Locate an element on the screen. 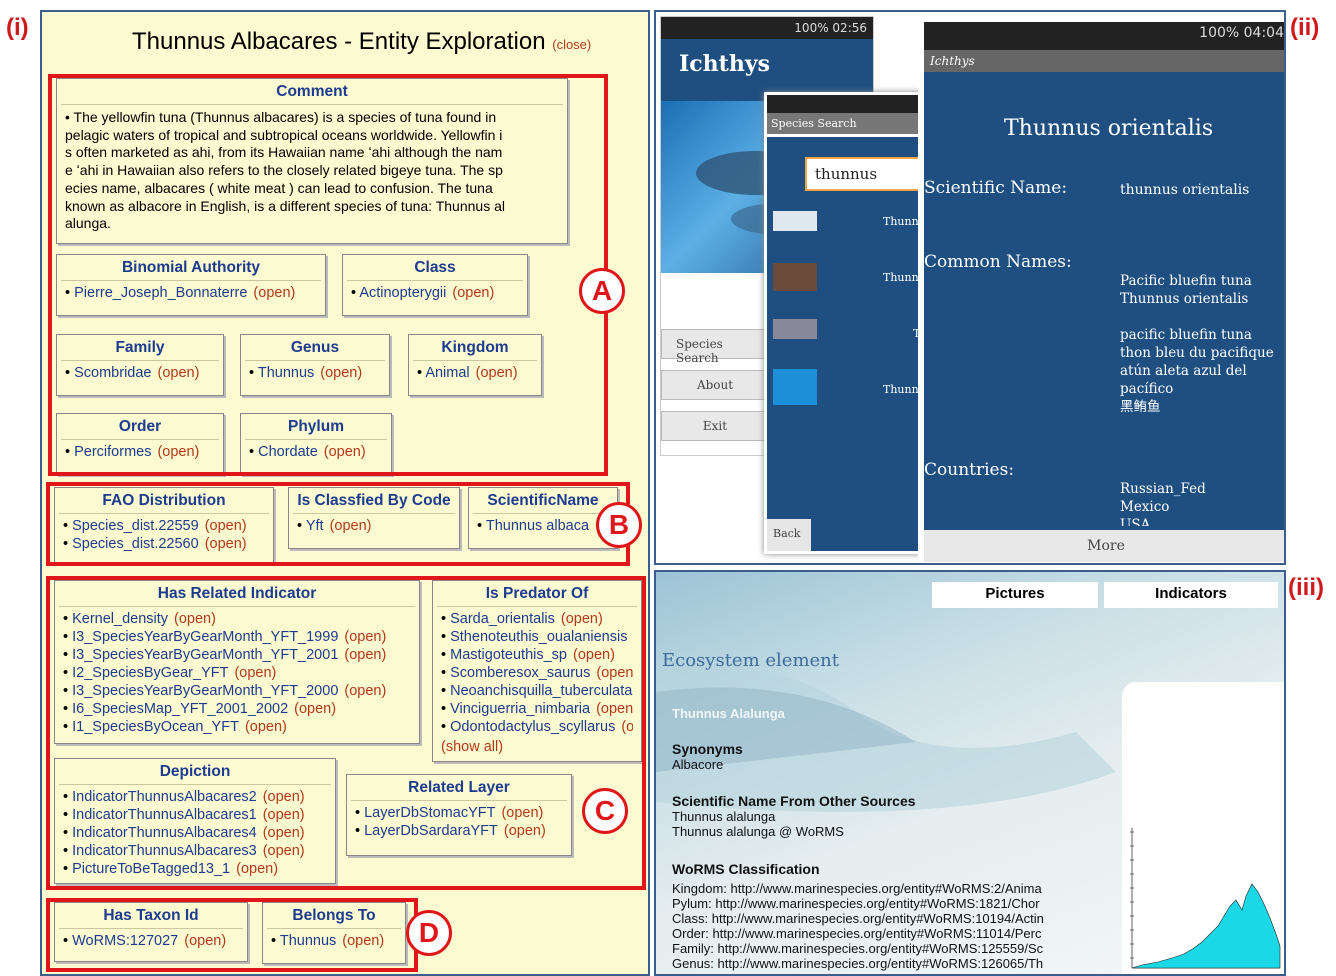 This screenshot has width=1336, height=976. scientific-name-value: thunnus orientalis is located at coordinates (1185, 190).